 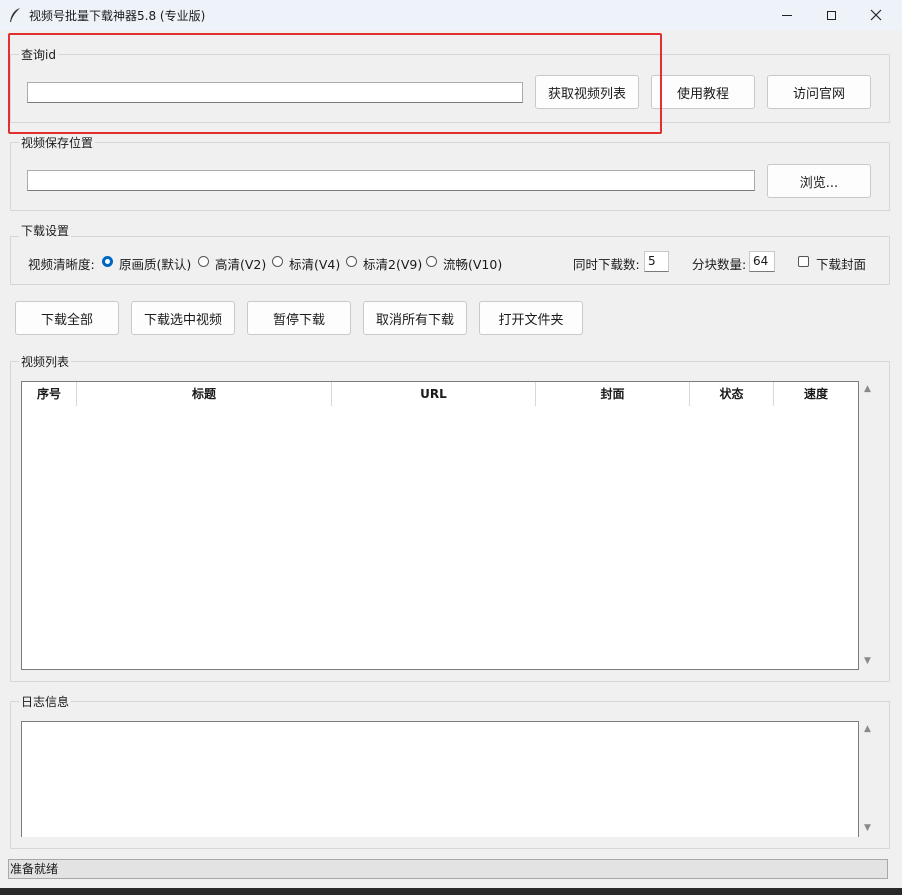 I want to click on log-scroll-up-icon: ▲, so click(x=867, y=729).